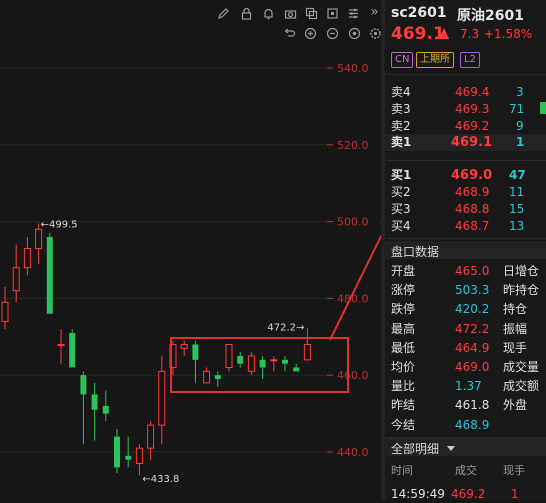 This screenshot has height=503, width=546. What do you see at coordinates (246, 13) in the screenshot?
I see `lock-icon` at bounding box center [246, 13].